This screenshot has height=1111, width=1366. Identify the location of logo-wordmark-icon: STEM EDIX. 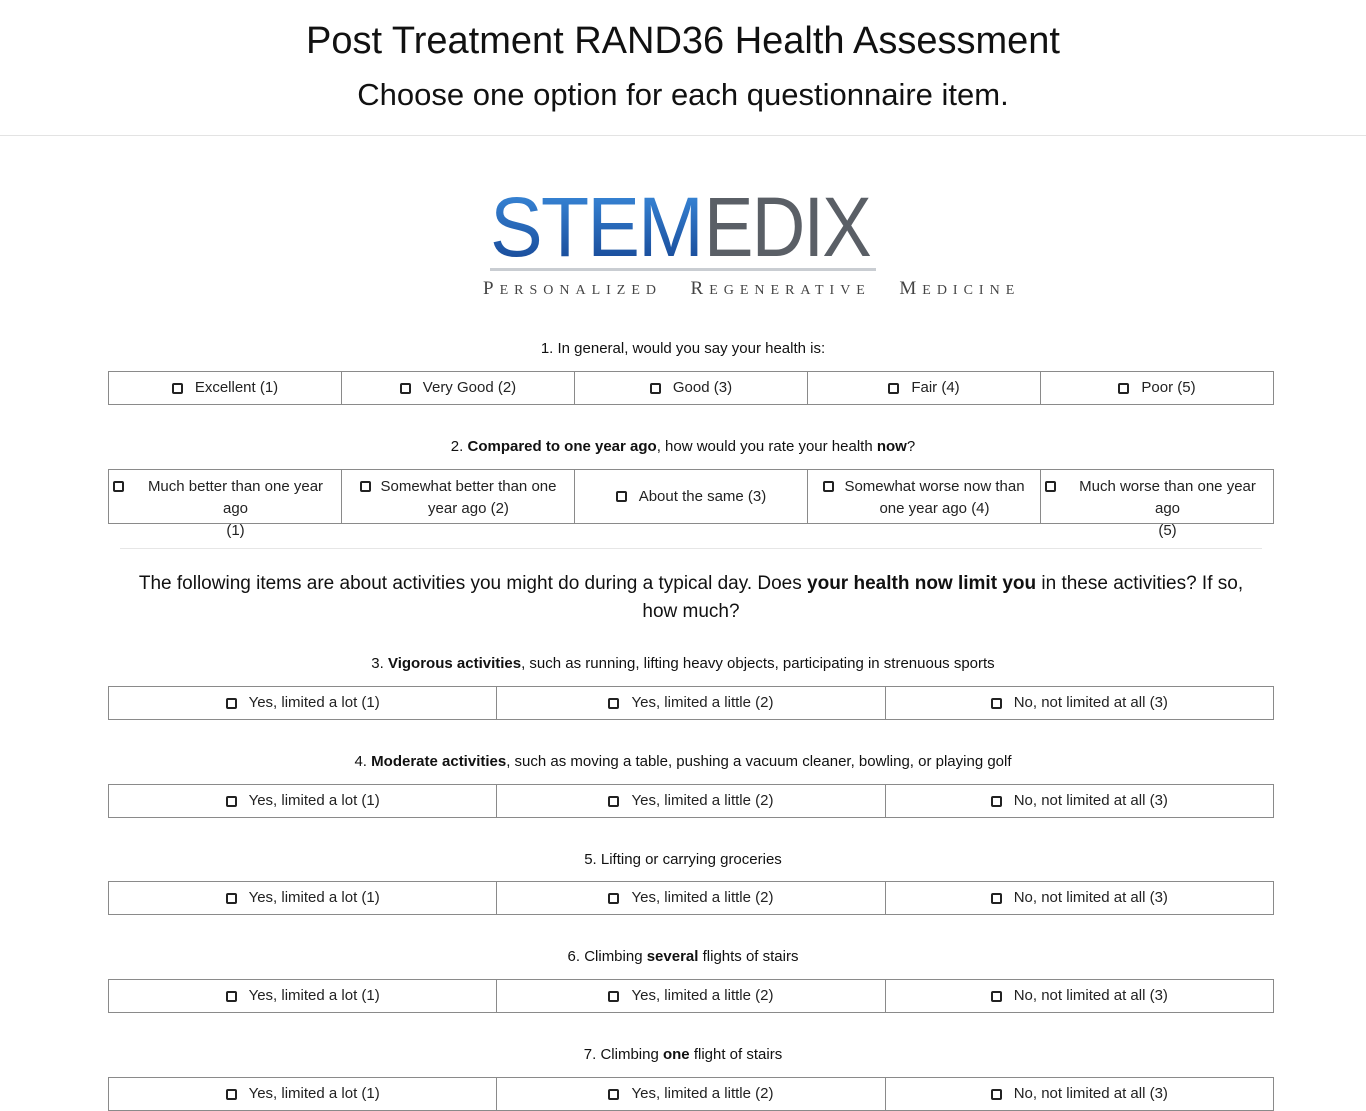
(683, 231).